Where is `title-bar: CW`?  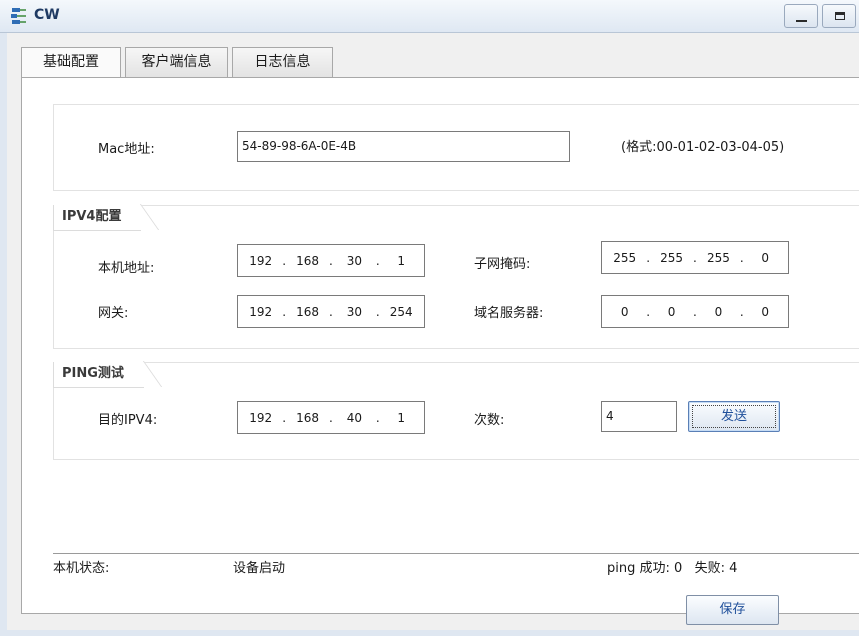 title-bar: CW is located at coordinates (429, 16).